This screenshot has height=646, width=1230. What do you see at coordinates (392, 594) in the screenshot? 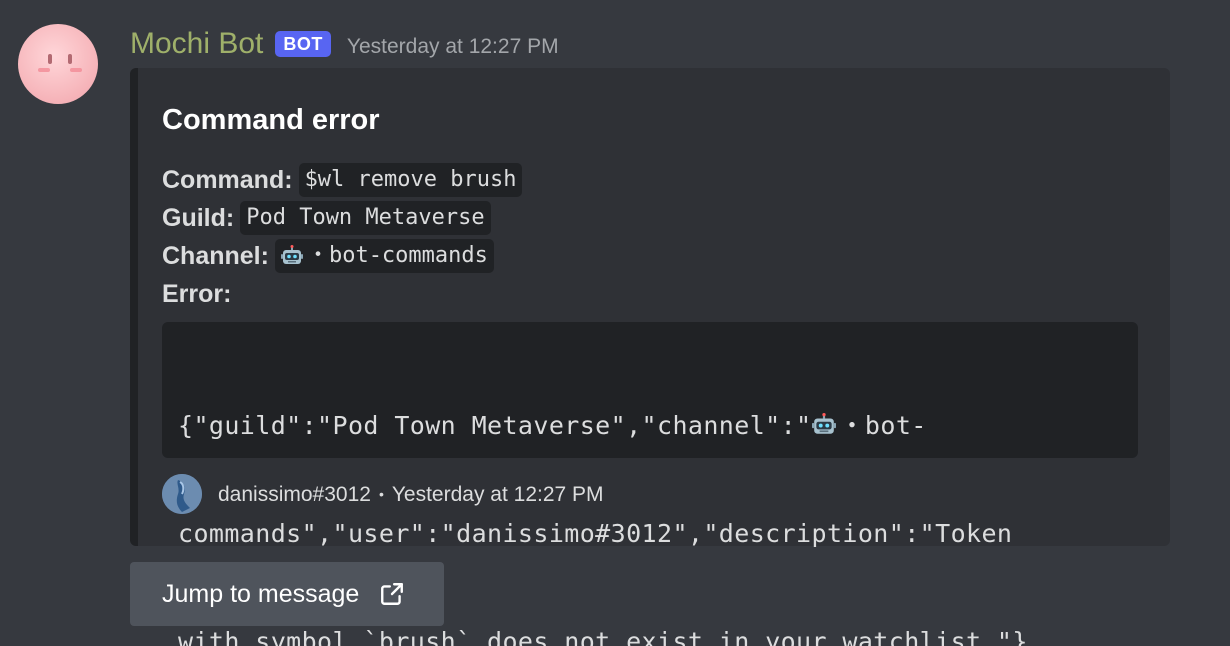
I see `external-link-icon` at bounding box center [392, 594].